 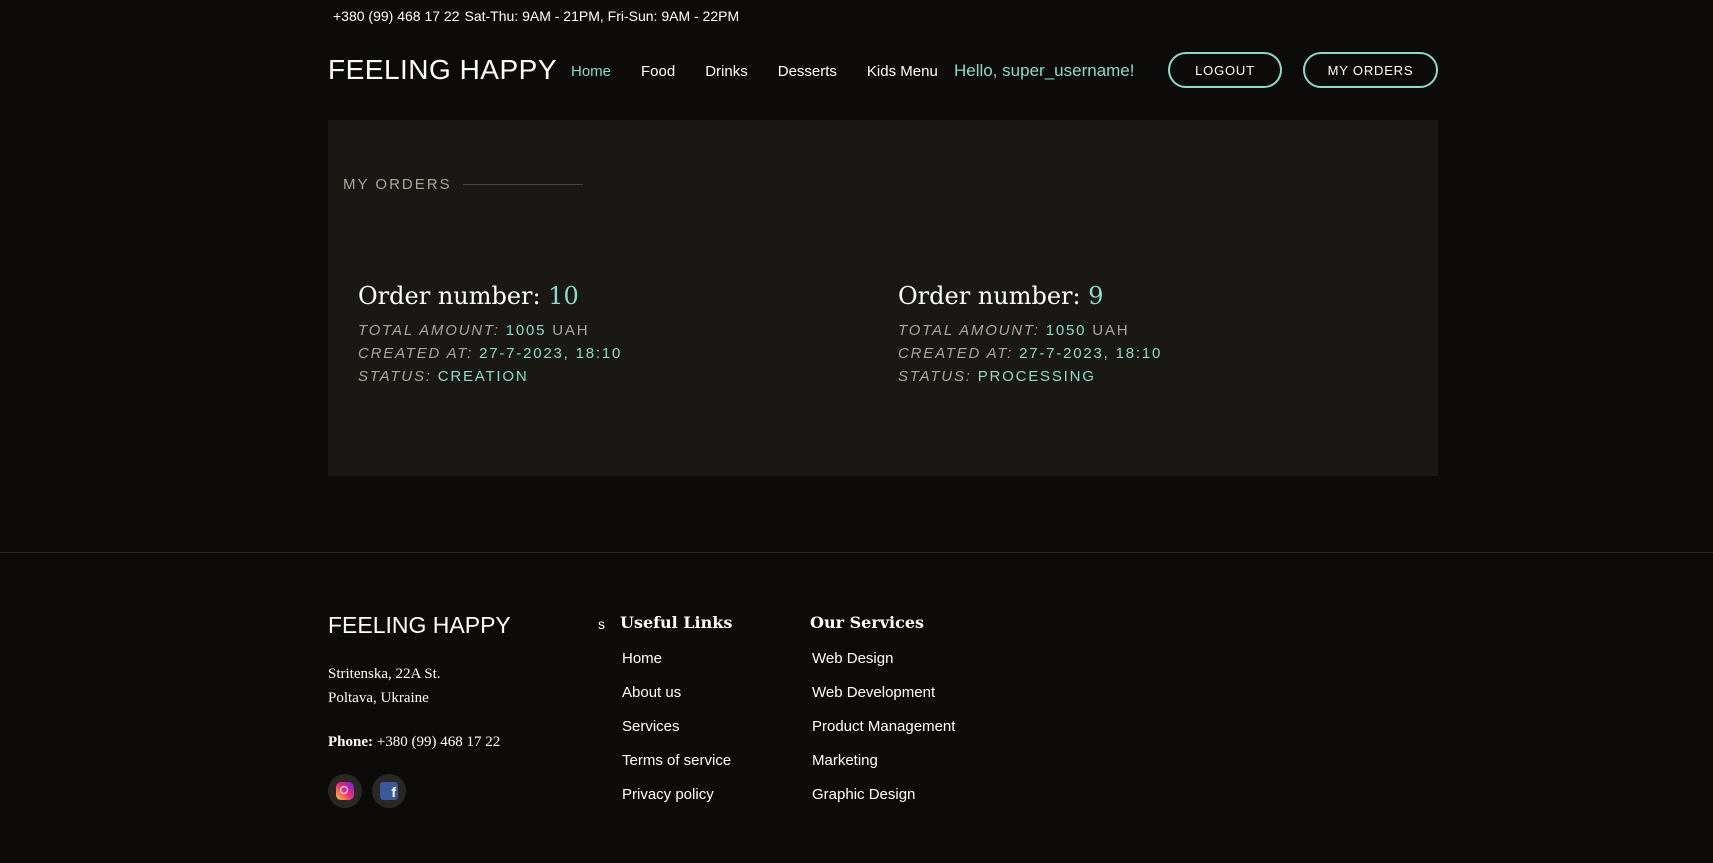 What do you see at coordinates (526, 330) in the screenshot?
I see `order-total-value: 1005` at bounding box center [526, 330].